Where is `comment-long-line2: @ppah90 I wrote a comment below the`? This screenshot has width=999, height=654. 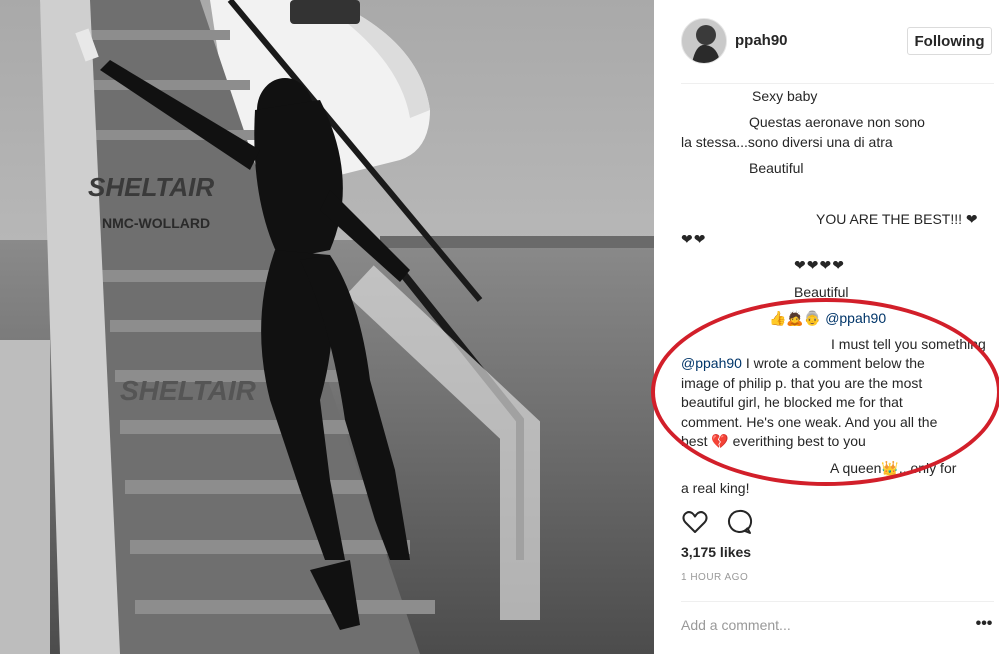 comment-long-line2: @ppah90 I wrote a comment below the is located at coordinates (803, 363).